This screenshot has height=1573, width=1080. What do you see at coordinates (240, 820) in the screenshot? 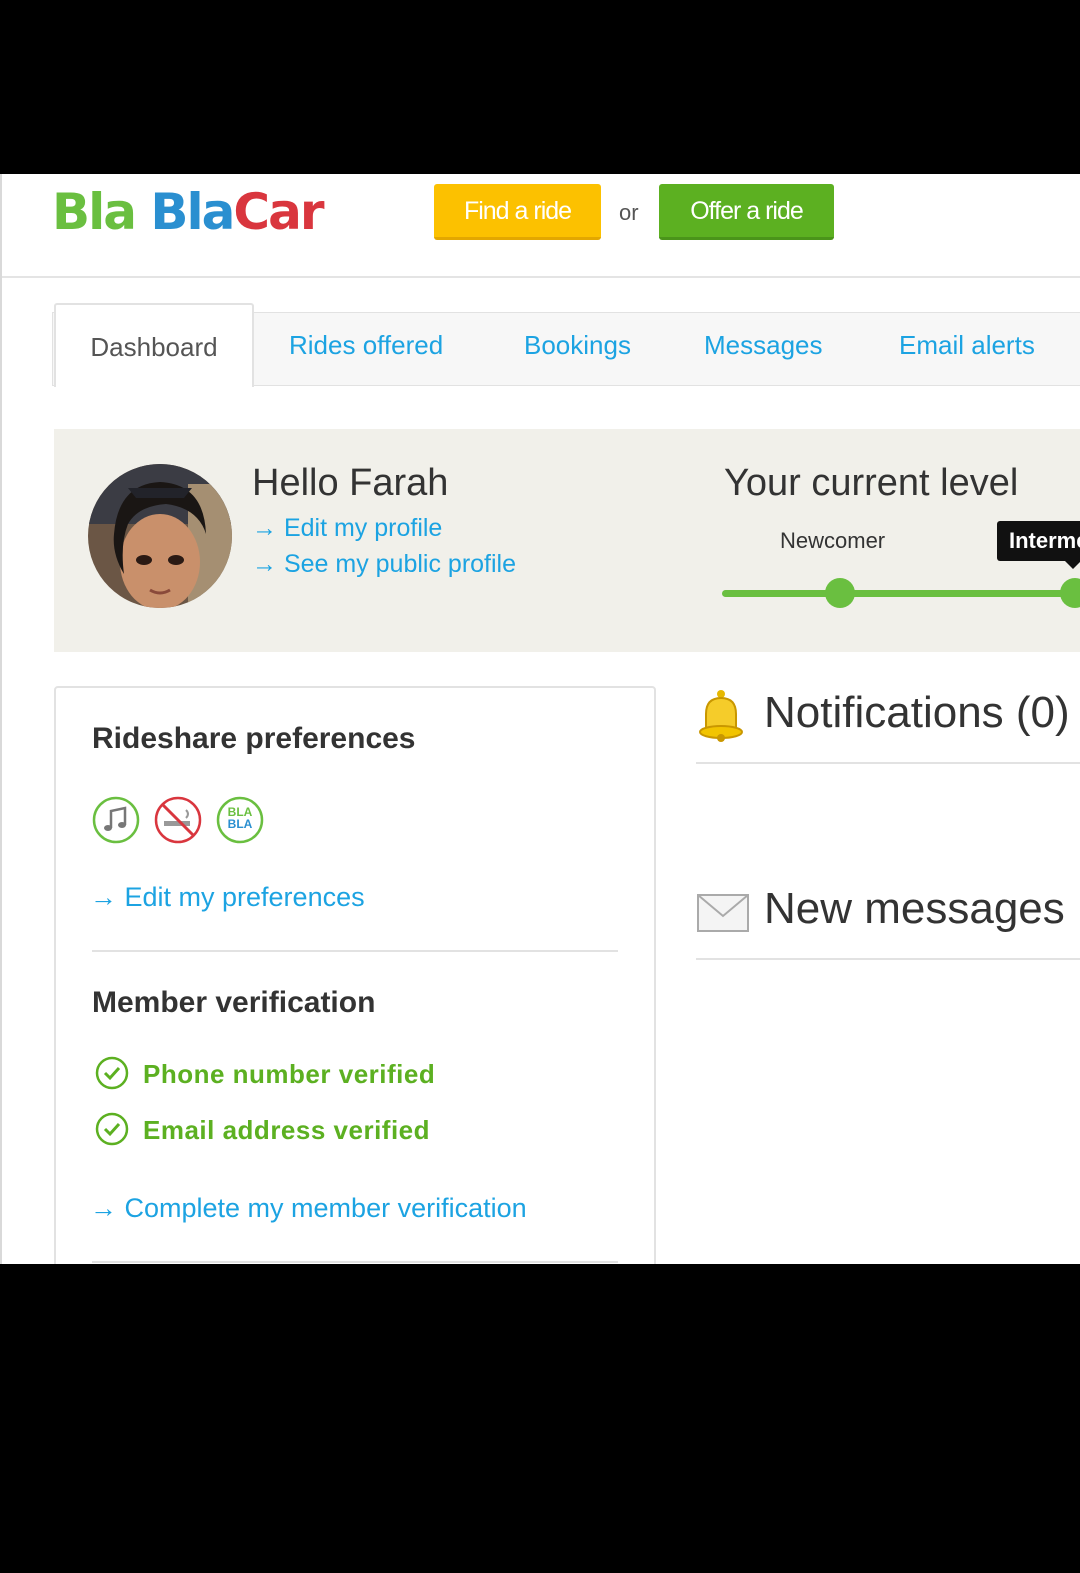
I see `blabla-icon: BLA BLA` at bounding box center [240, 820].